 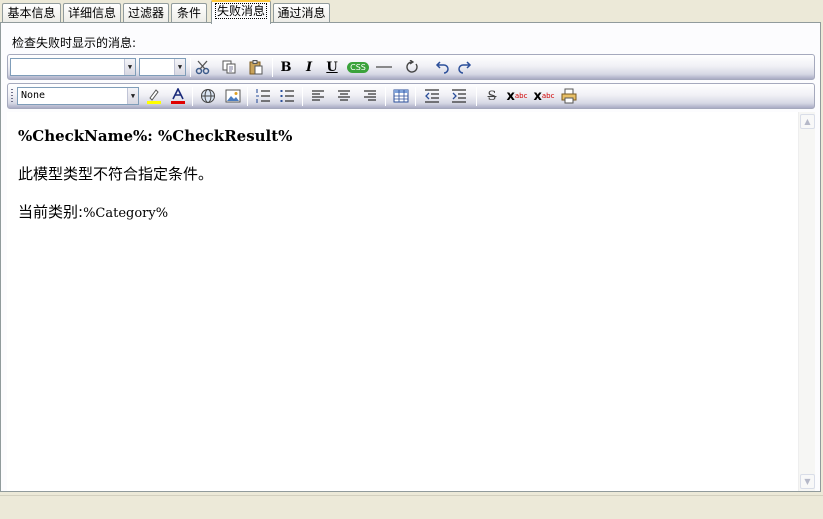 What do you see at coordinates (154, 96) in the screenshot?
I see `highlight-color-icon` at bounding box center [154, 96].